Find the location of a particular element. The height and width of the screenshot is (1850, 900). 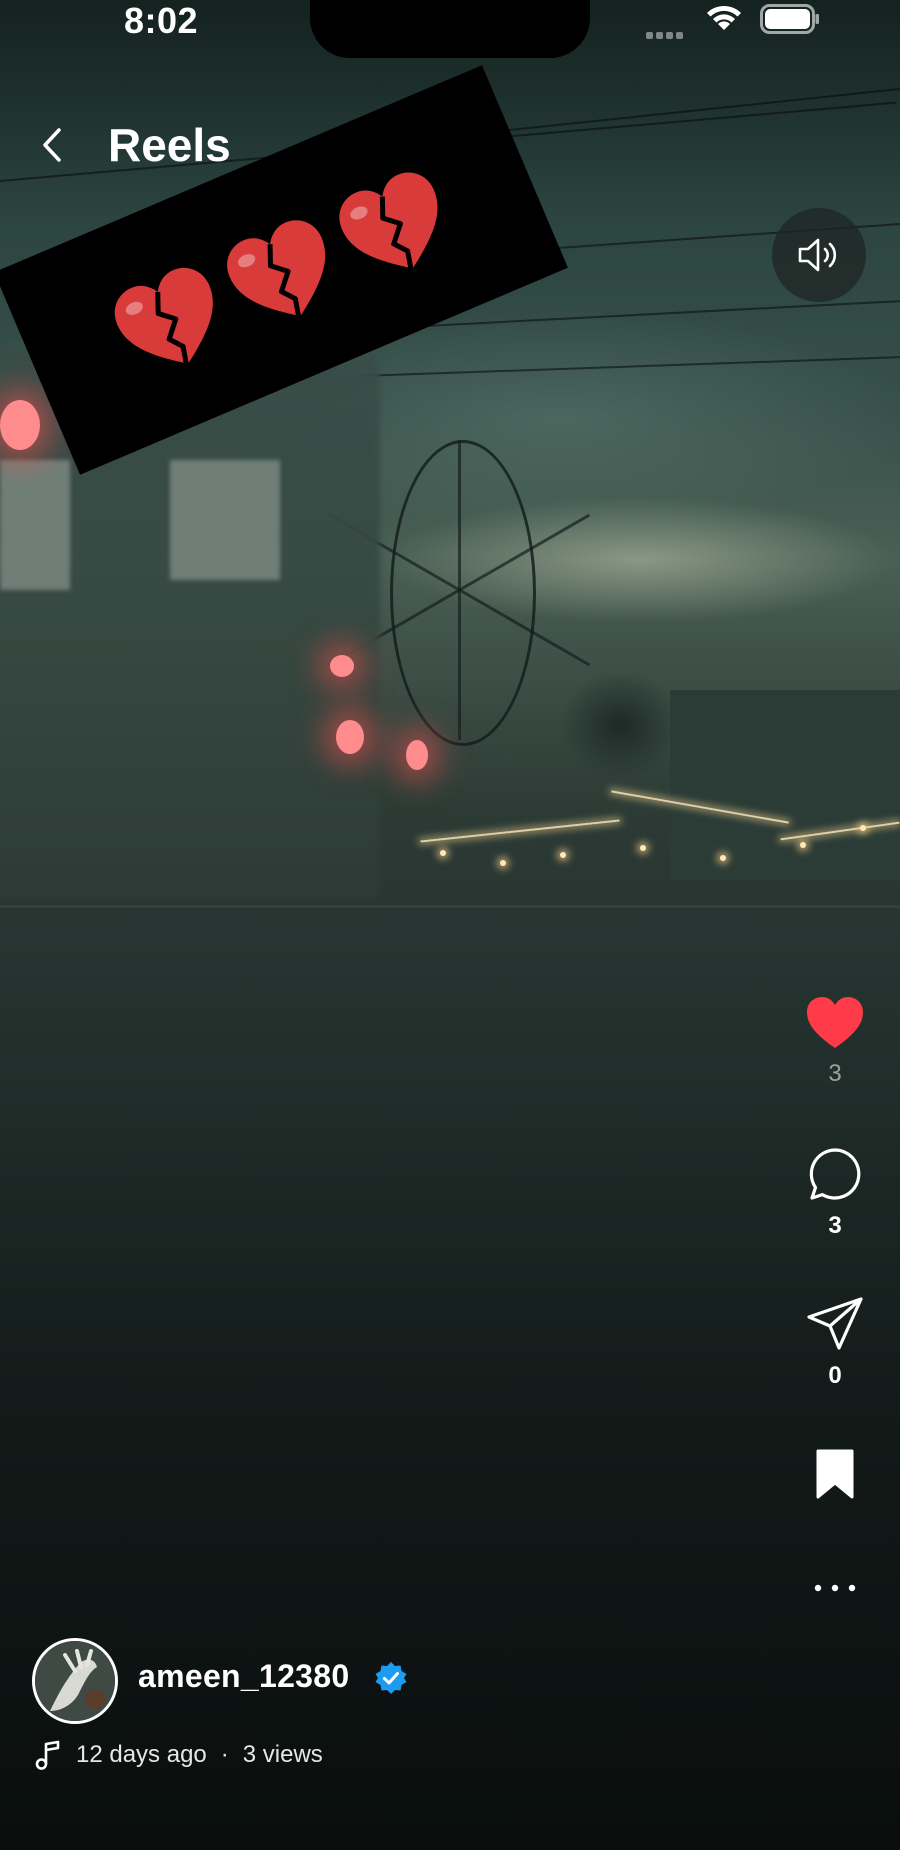

share-action: 0 is located at coordinates (835, 1343).